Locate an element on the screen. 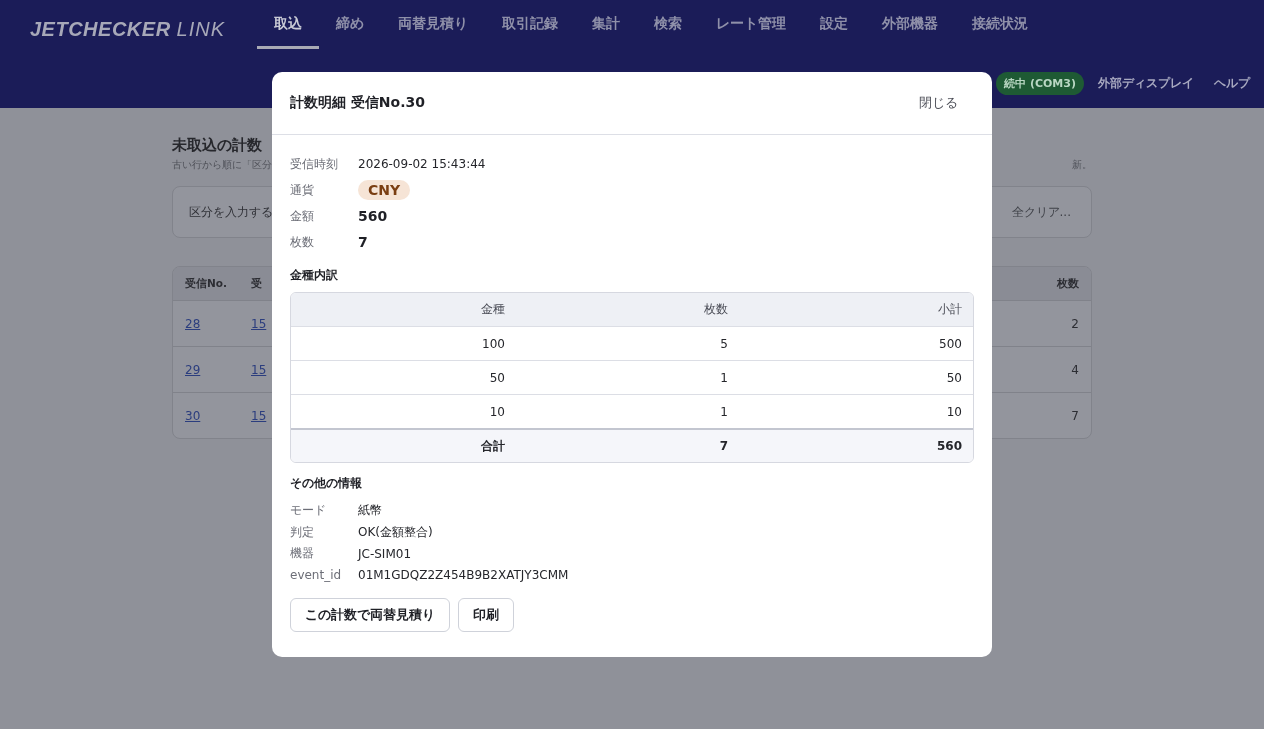  table-cell-text: 500 is located at coordinates (950, 343).